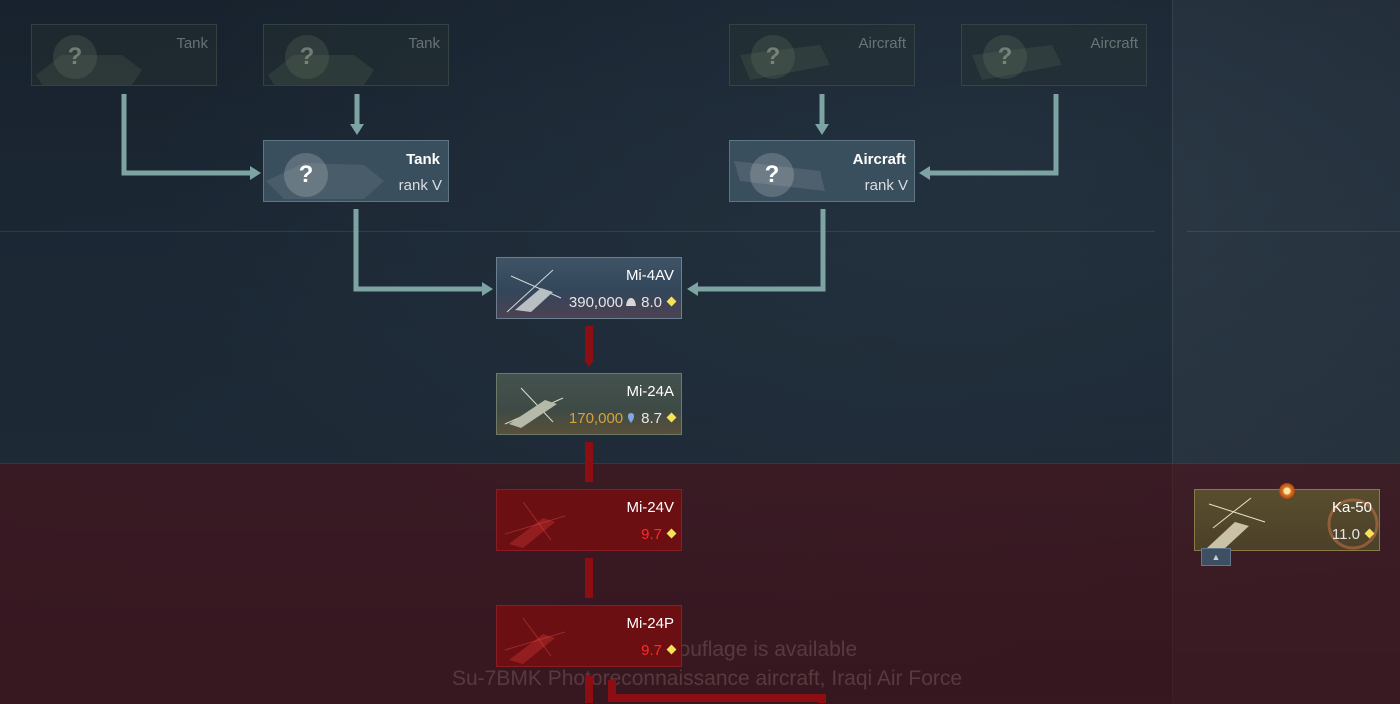  What do you see at coordinates (1216, 557) in the screenshot?
I see `nation-flag-icon: ▲` at bounding box center [1216, 557].